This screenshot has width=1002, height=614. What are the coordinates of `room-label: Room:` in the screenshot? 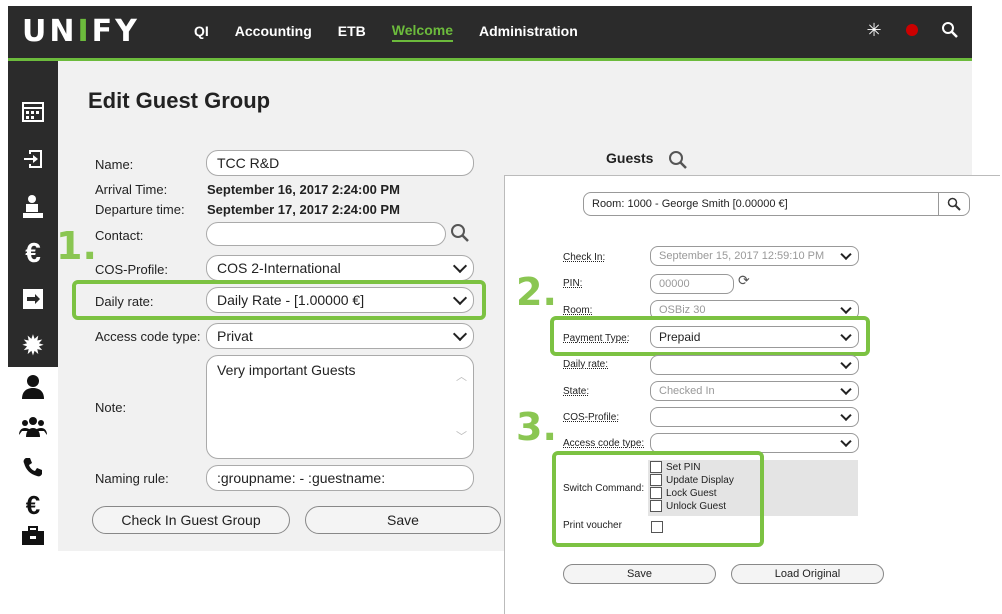 It's located at (578, 310).